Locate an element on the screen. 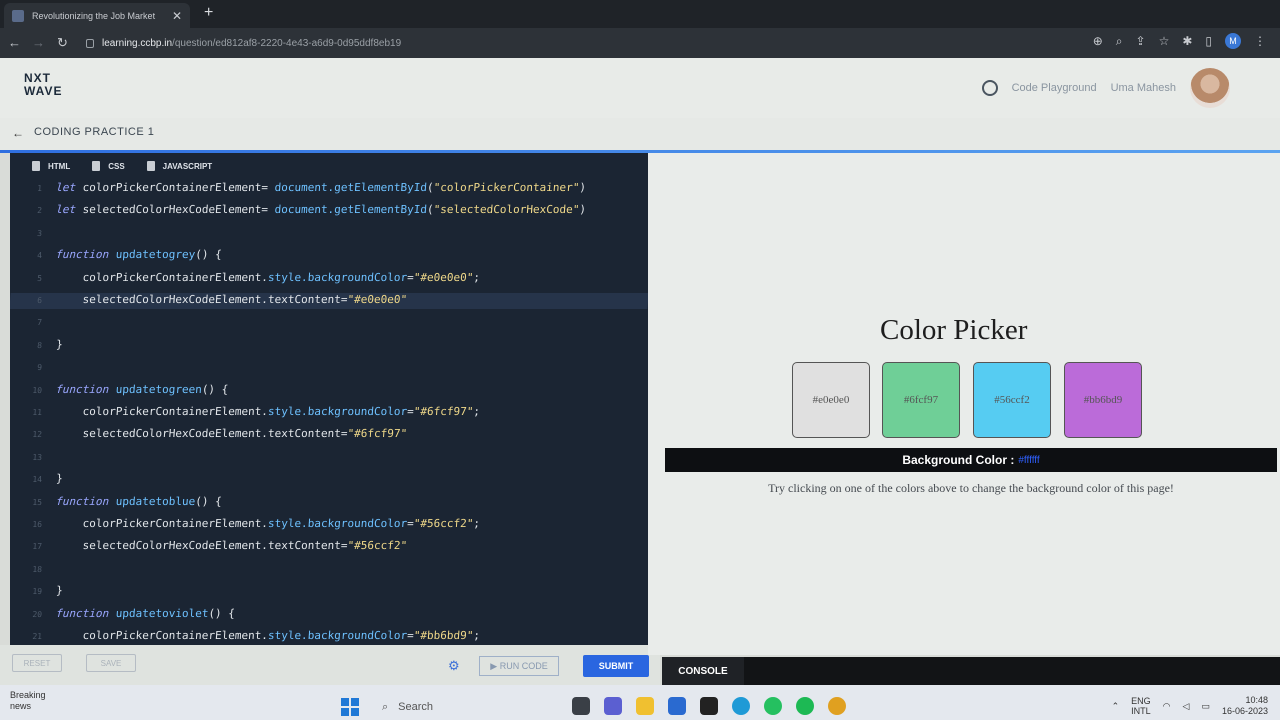 This screenshot has height=720, width=1280. taskbar-search: ⌕ Search is located at coordinates (471, 707).